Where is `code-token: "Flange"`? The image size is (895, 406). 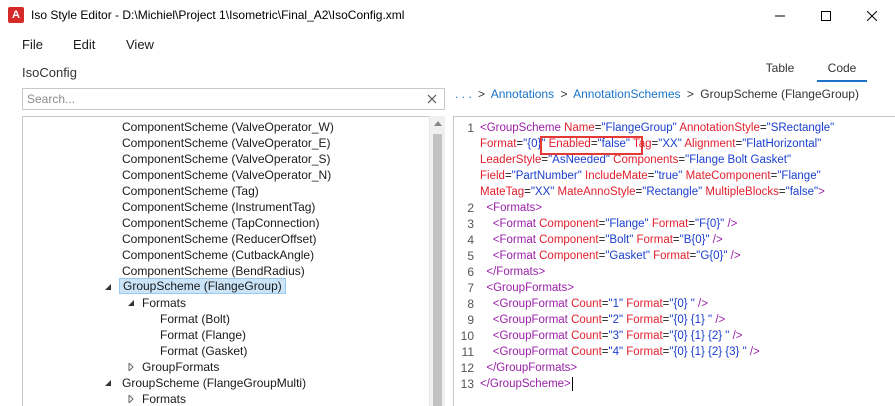
code-token: "Flange" is located at coordinates (627, 224).